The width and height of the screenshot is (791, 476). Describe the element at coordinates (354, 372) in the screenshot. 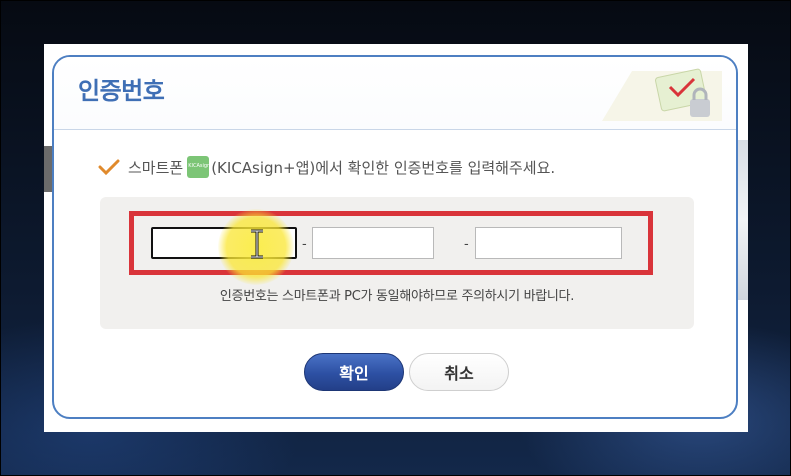

I see `confirm-button: 확인` at that location.